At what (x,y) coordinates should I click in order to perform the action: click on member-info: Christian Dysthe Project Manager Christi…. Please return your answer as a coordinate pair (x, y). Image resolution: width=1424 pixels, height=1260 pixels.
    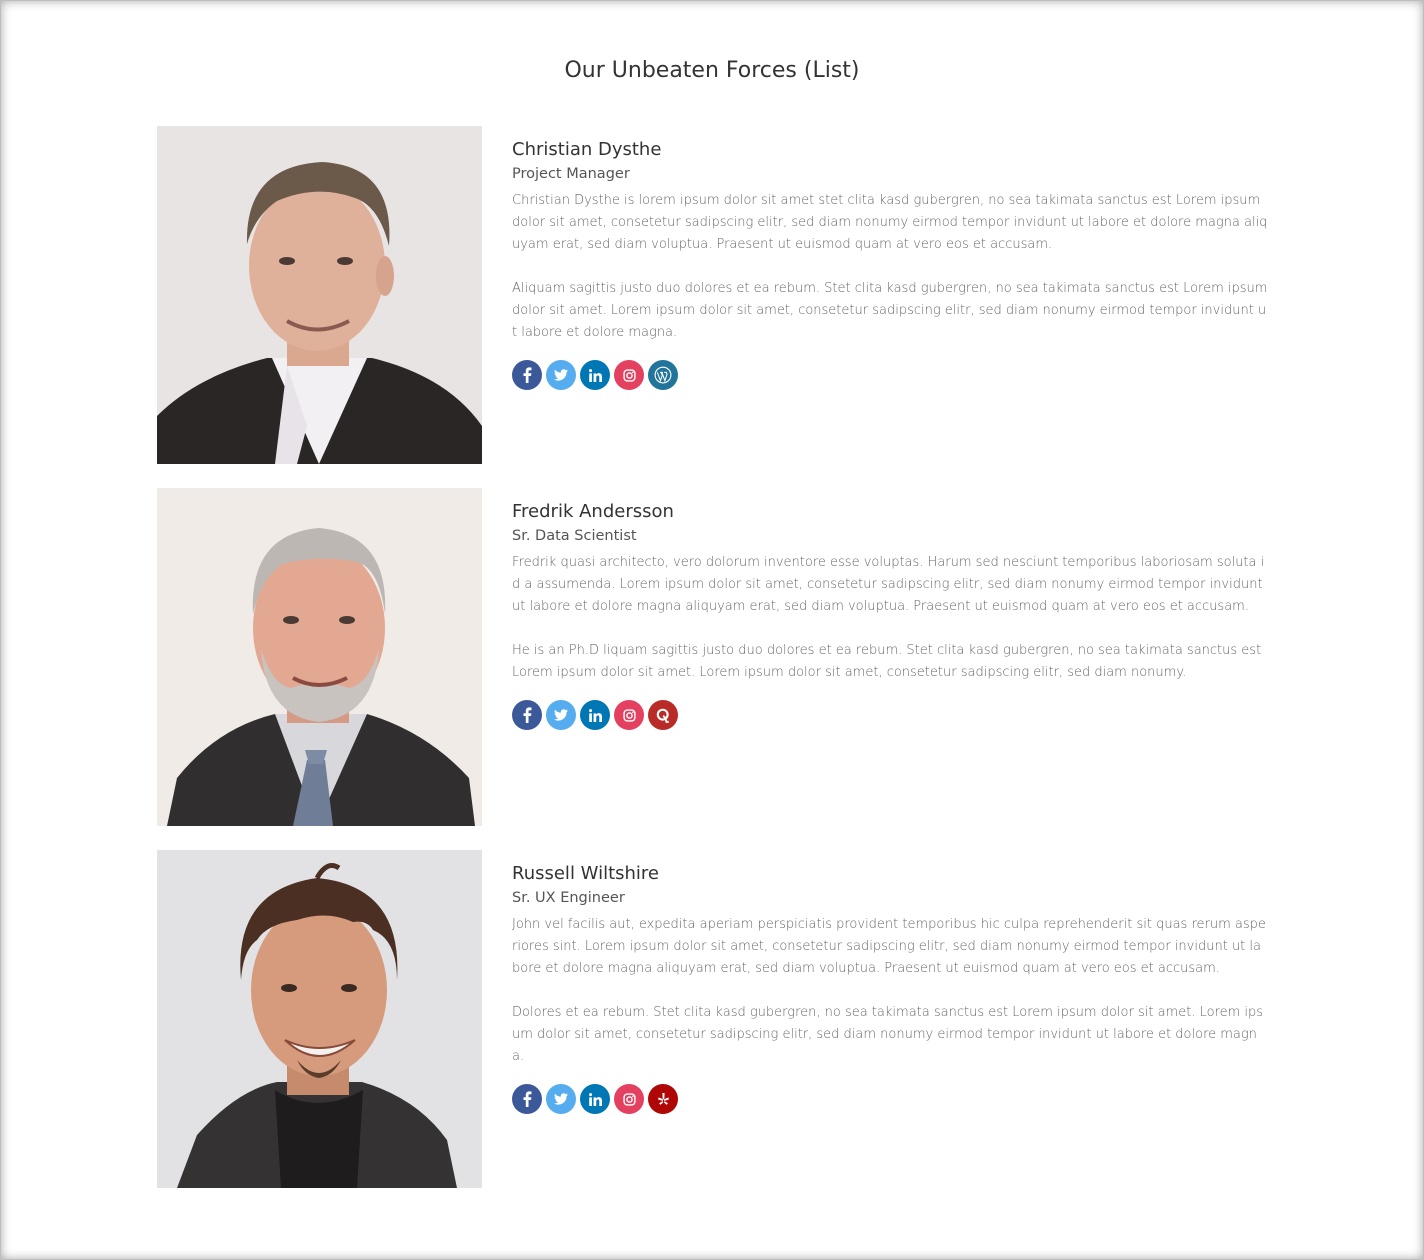
    Looking at the image, I should click on (890, 264).